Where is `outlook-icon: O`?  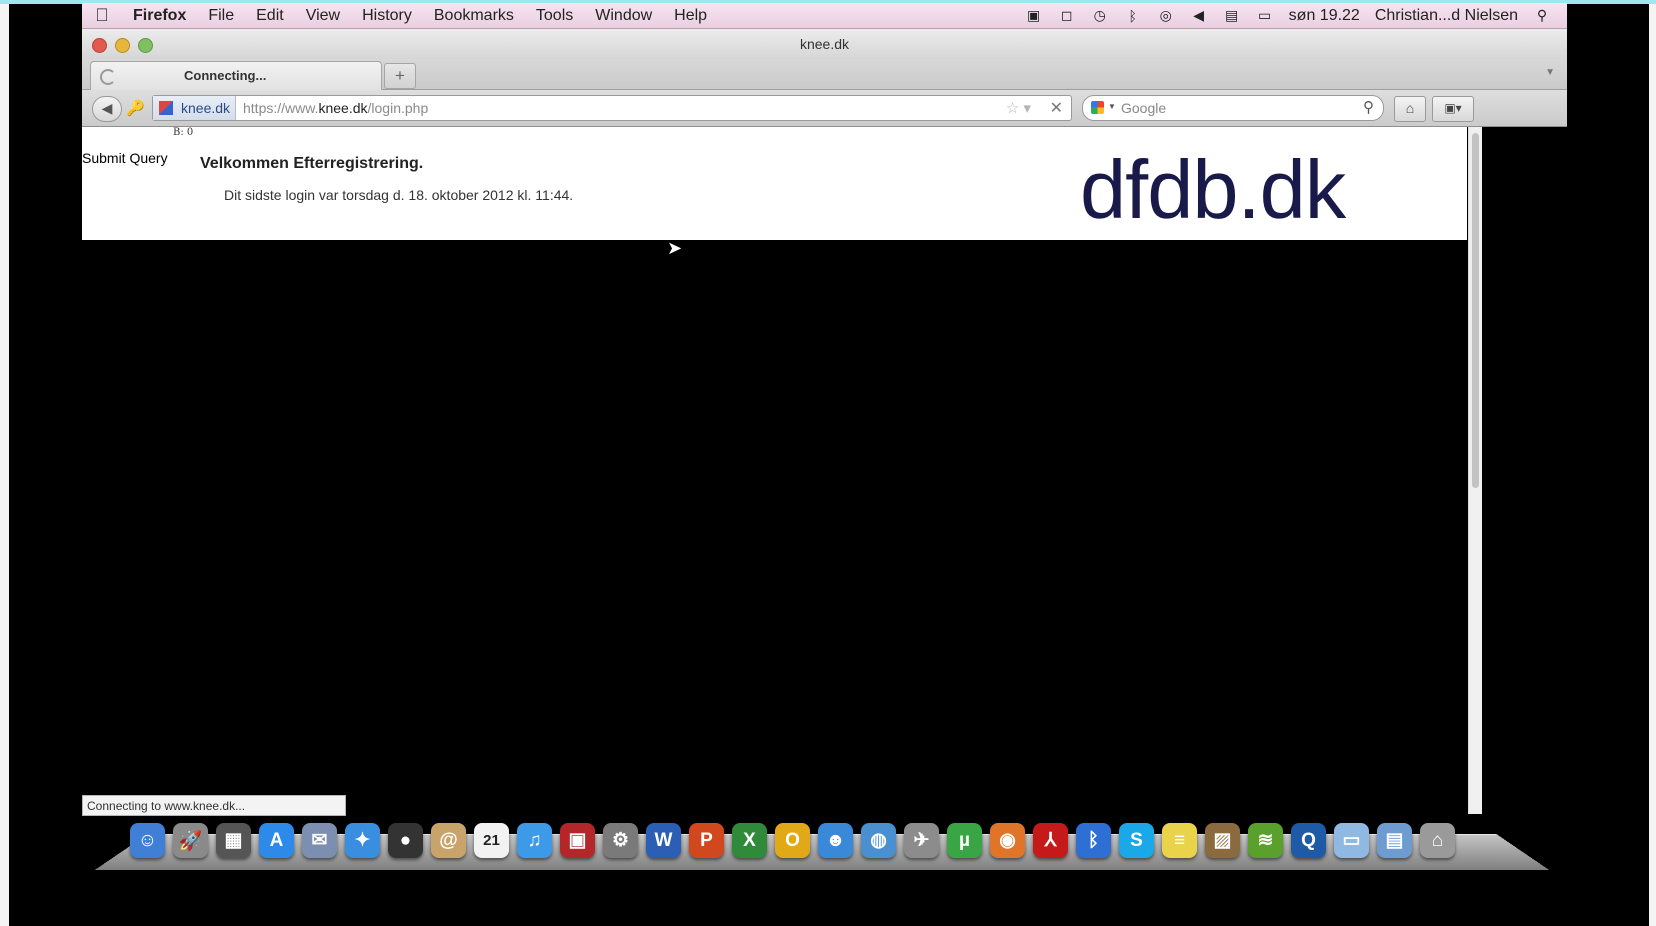 outlook-icon: O is located at coordinates (792, 840).